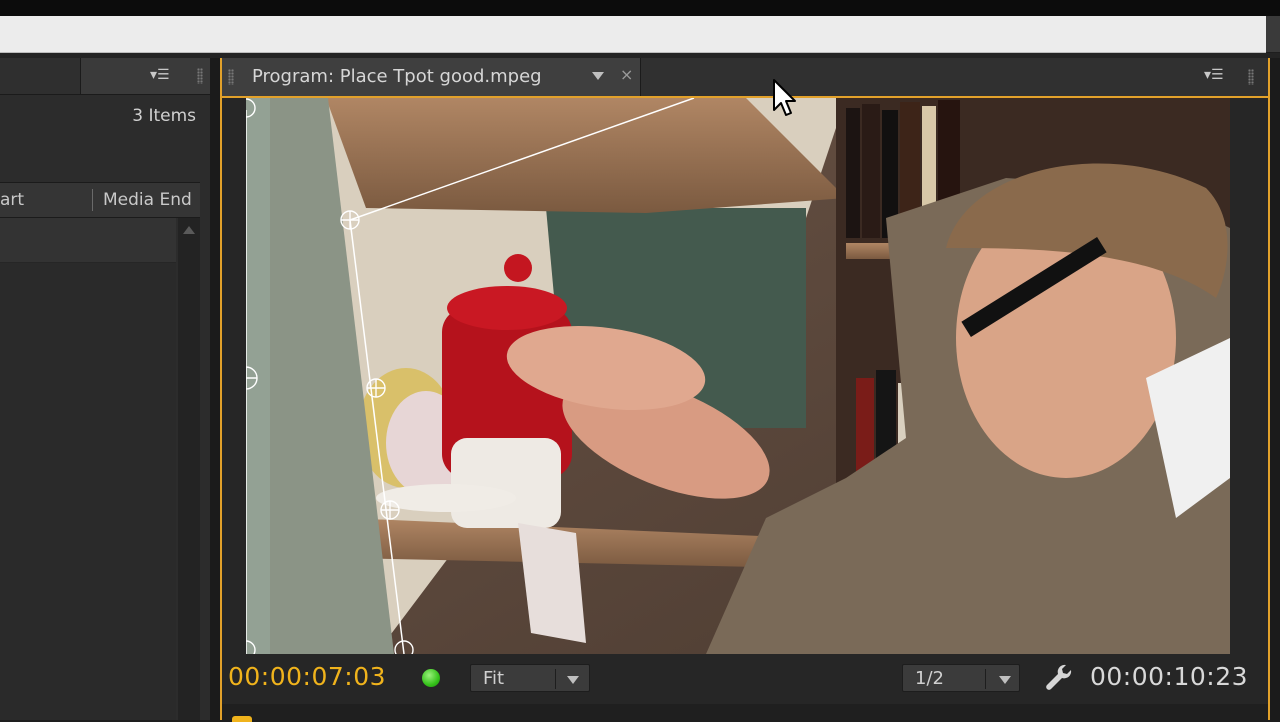  Describe the element at coordinates (494, 678) in the screenshot. I see `zoom-select-value: Fit` at that location.